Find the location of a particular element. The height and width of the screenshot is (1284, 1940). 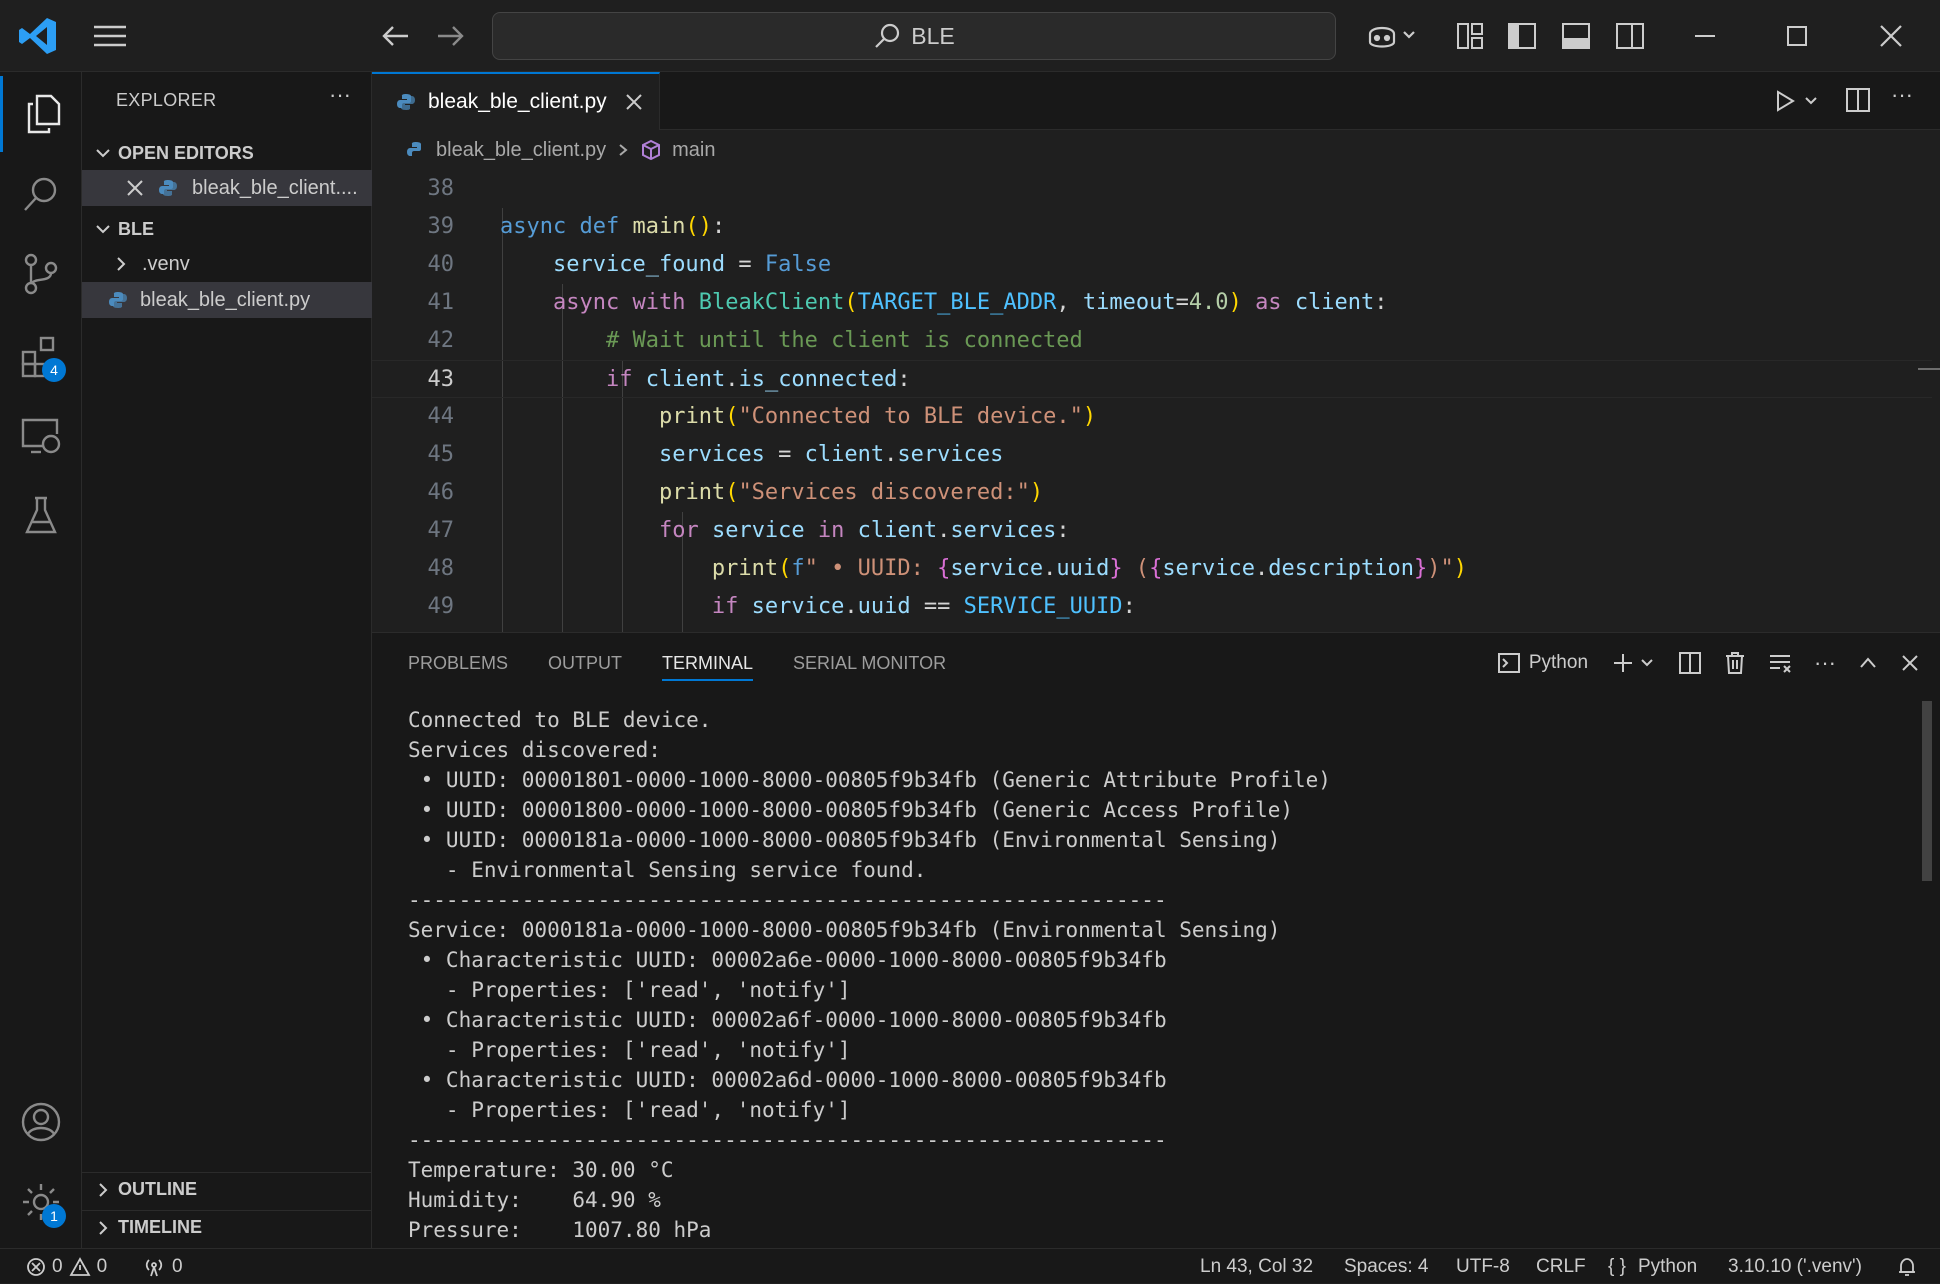

code-line: 45 services = client.services is located at coordinates (1152, 455).